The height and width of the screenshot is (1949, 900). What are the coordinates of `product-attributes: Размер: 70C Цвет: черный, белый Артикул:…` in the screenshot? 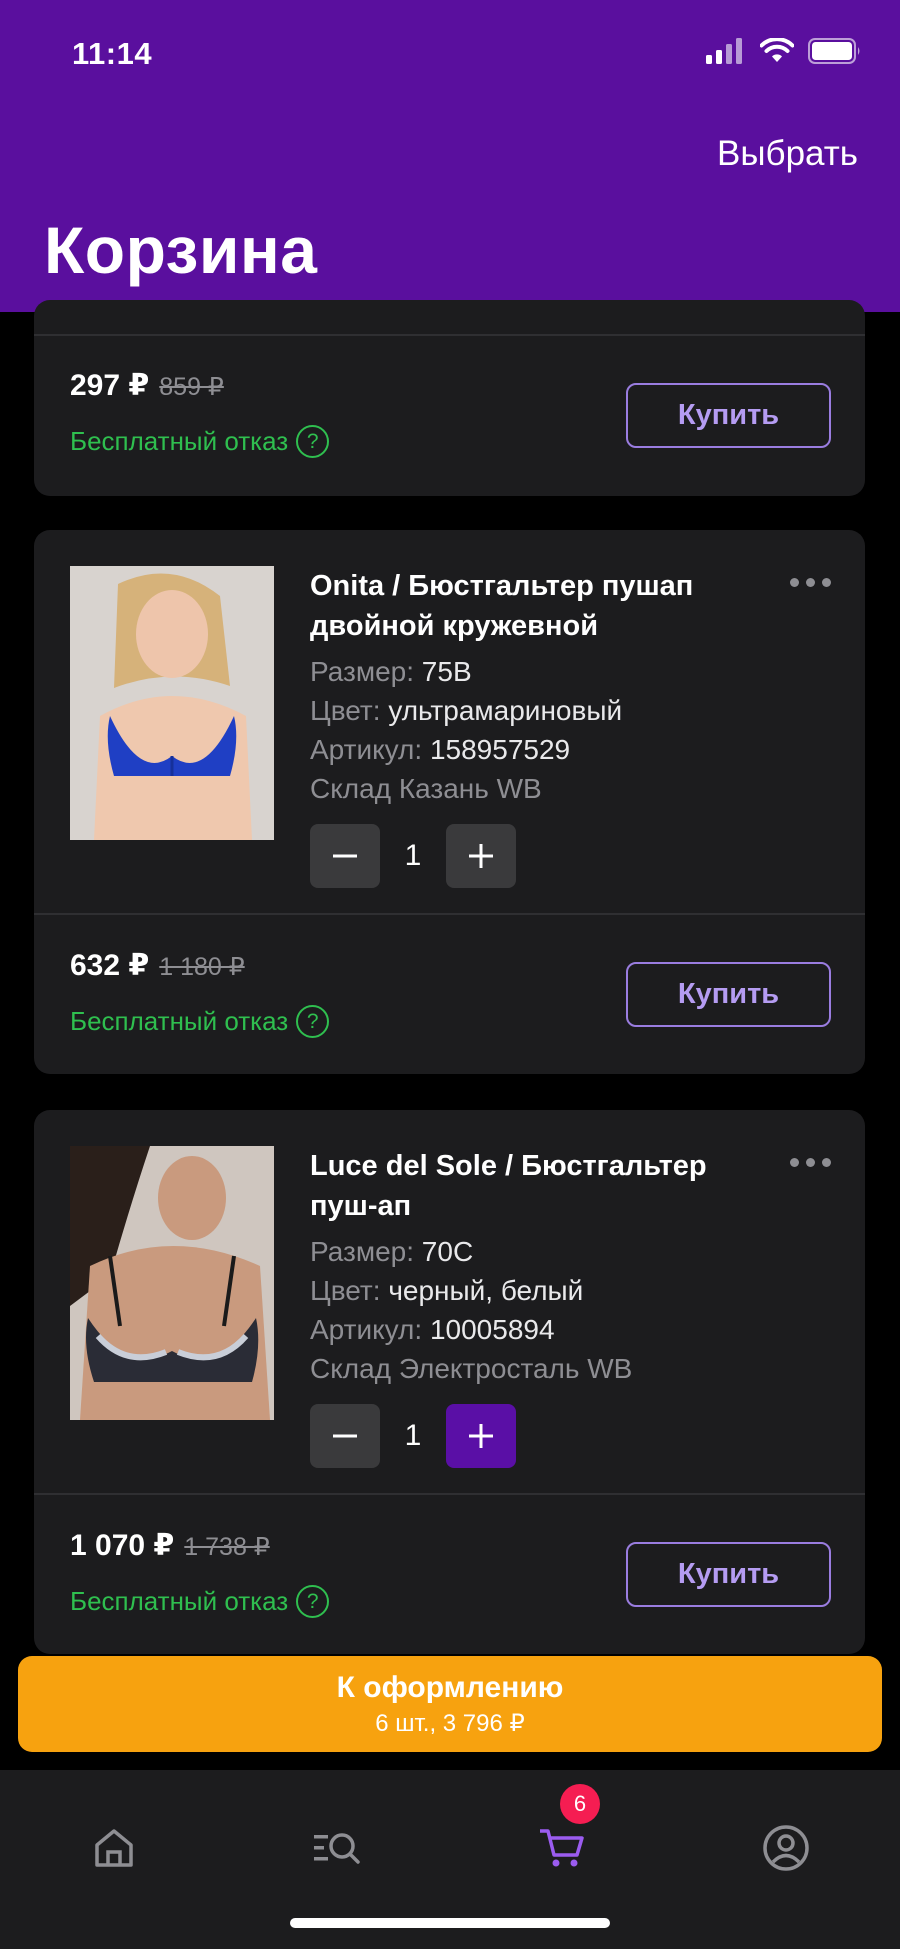 It's located at (471, 1310).